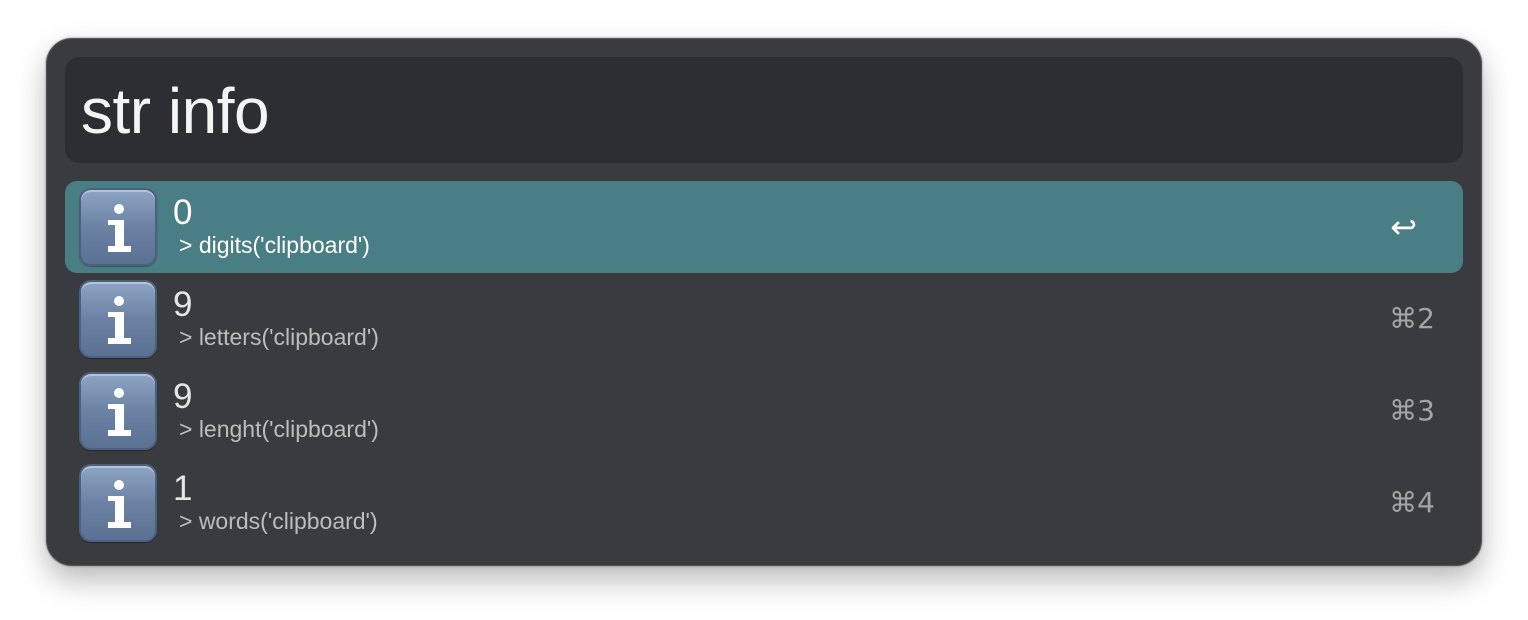 The image size is (1528, 620). What do you see at coordinates (1403, 227) in the screenshot?
I see `return-key-icon: ↩` at bounding box center [1403, 227].